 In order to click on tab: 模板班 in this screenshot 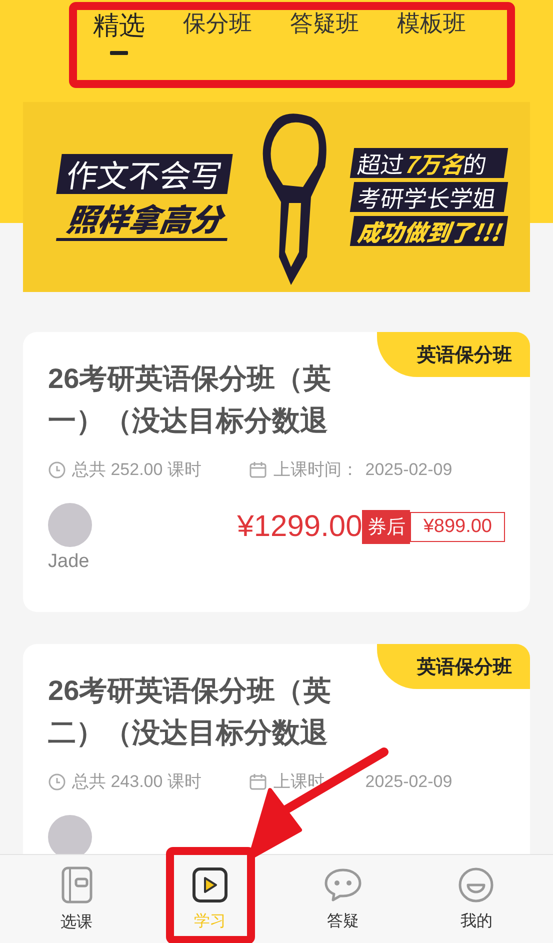, I will do `click(431, 33)`.